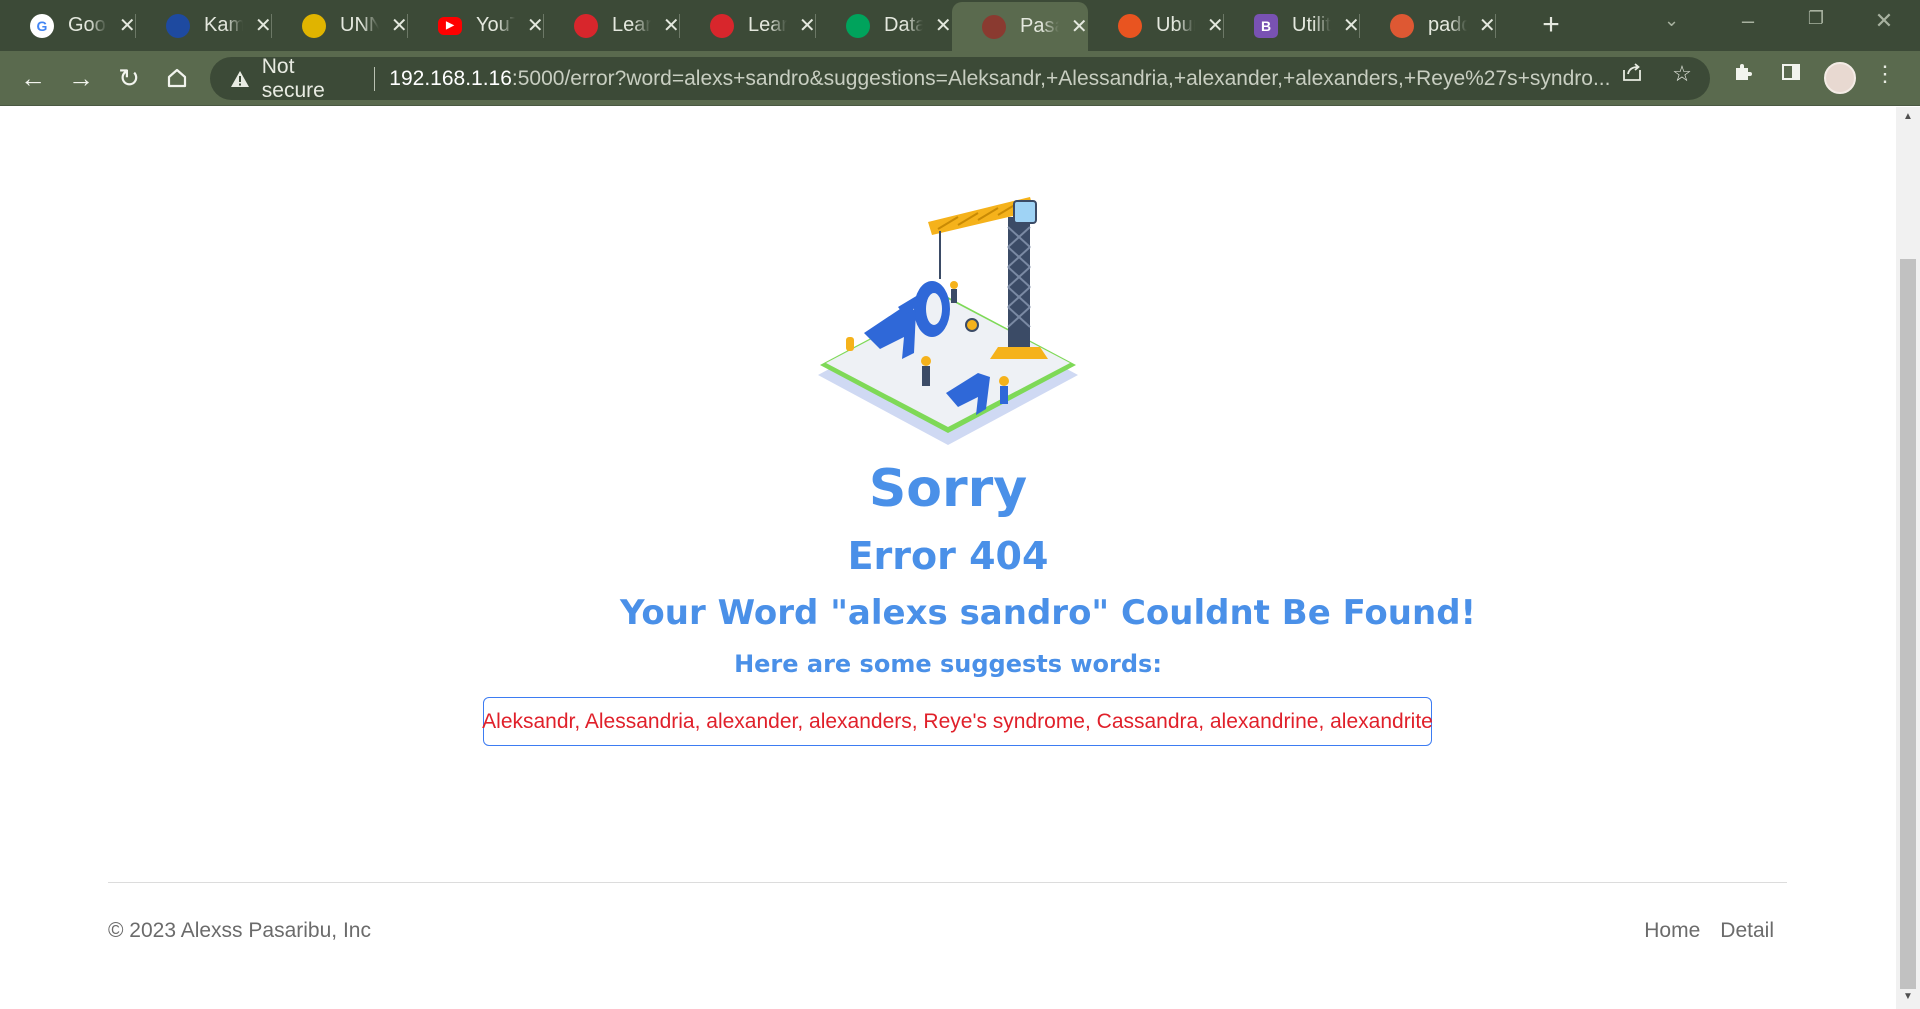 Image resolution: width=1920 pixels, height=1009 pixels. Describe the element at coordinates (178, 25) in the screenshot. I see `kampus-icon` at that location.